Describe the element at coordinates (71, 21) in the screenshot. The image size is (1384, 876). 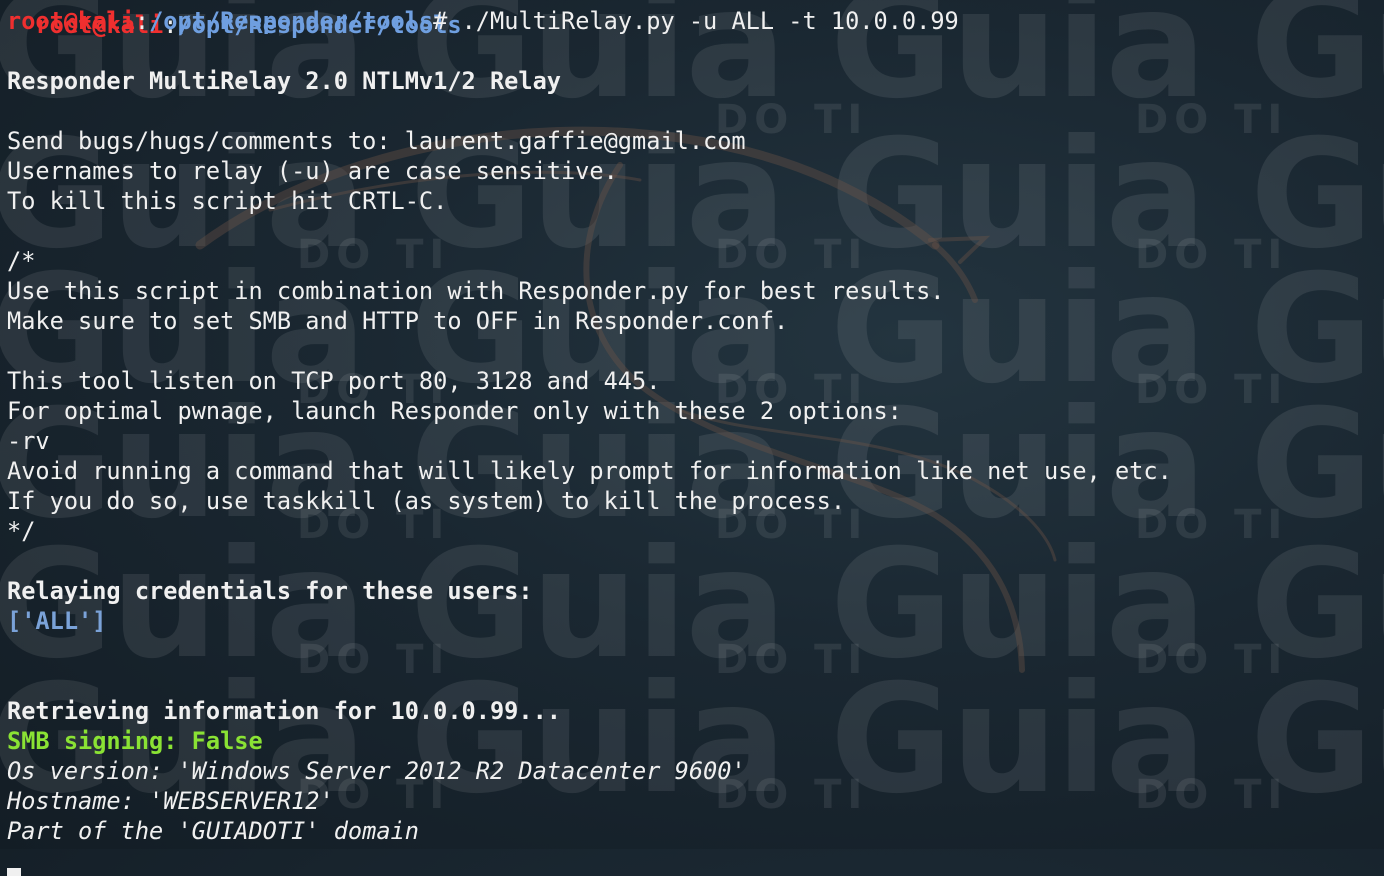
I see `prompt-user-host: root@kali` at that location.